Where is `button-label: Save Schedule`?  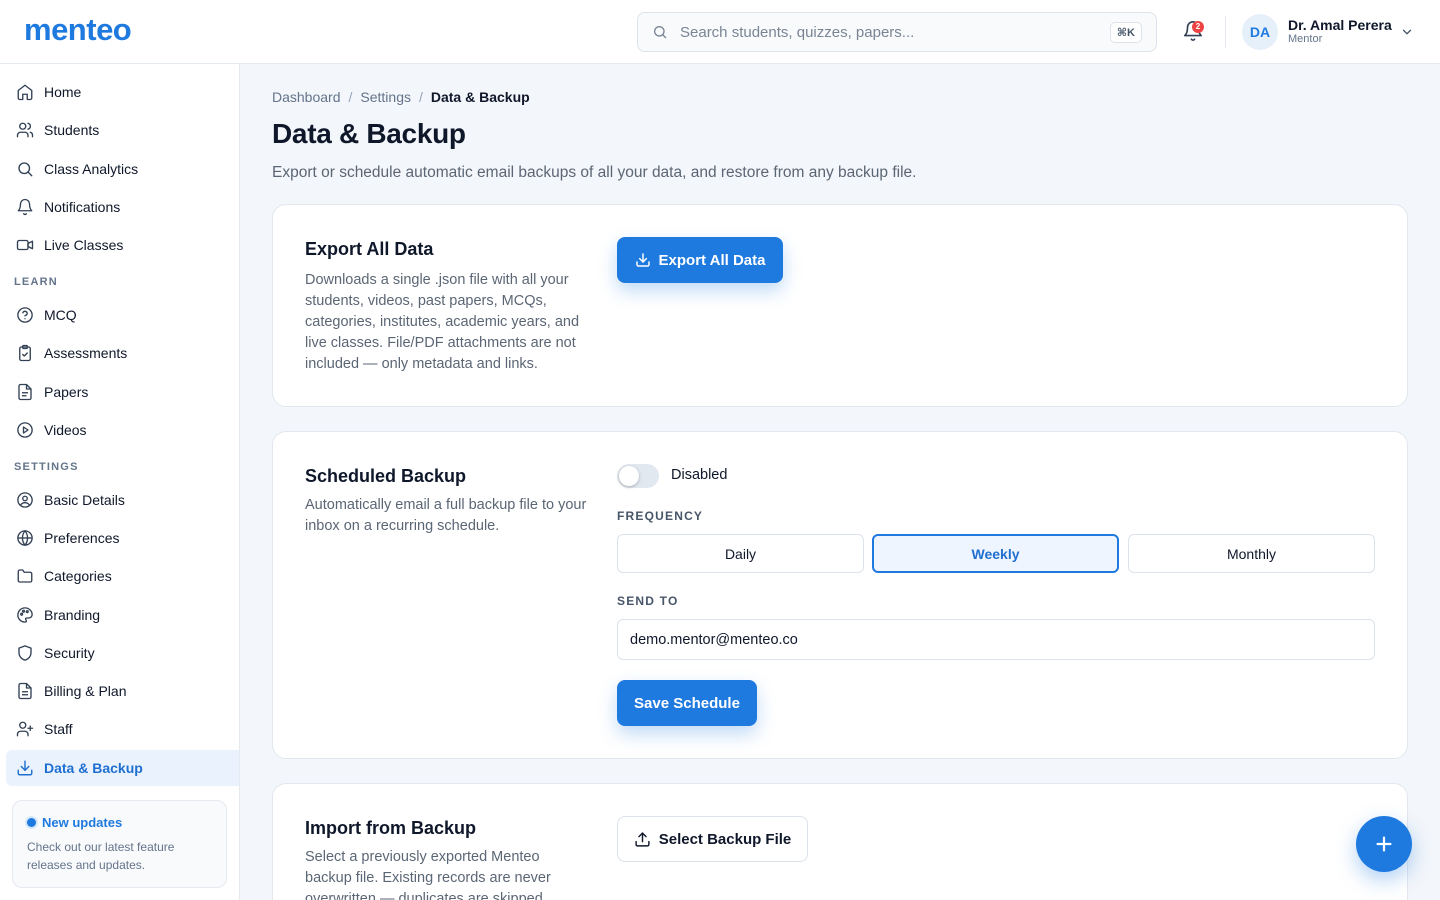 button-label: Save Schedule is located at coordinates (687, 703).